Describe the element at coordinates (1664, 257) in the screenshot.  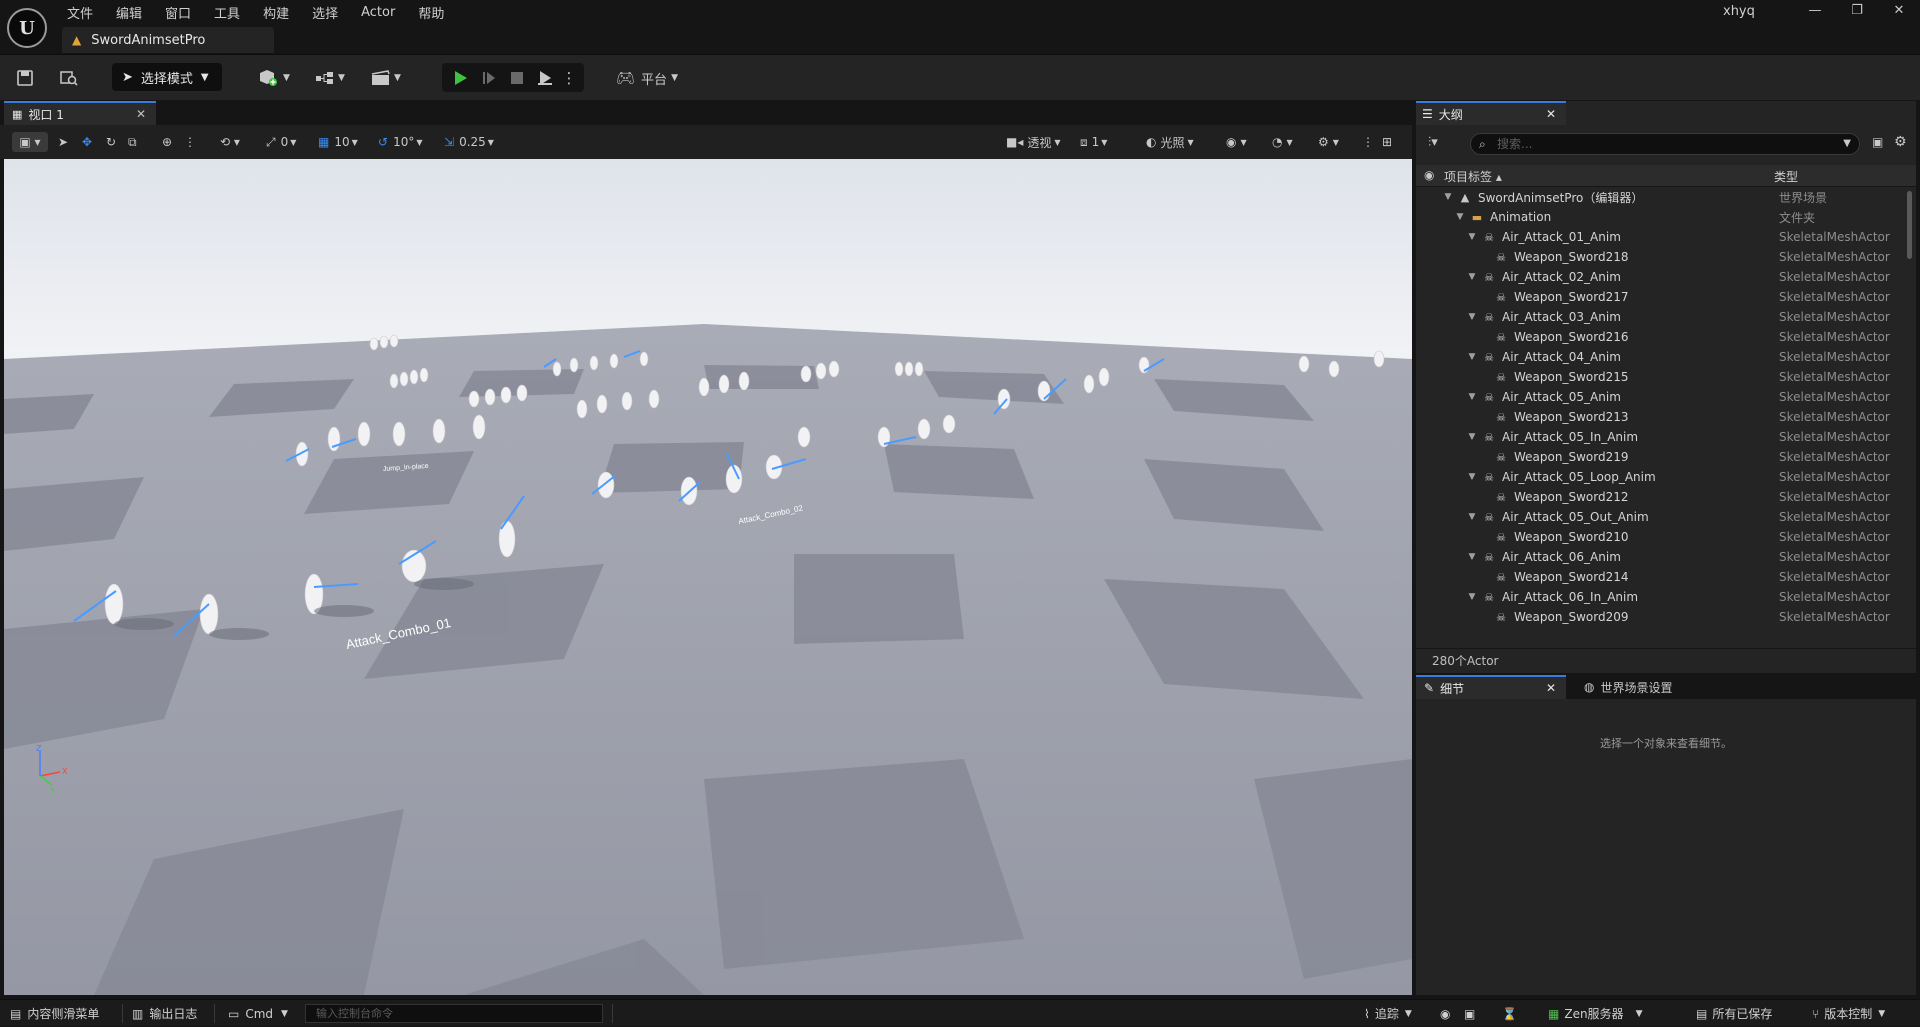
I see `list-item: ☠ Weapon_Sword218 SkeletalMeshActor` at that location.